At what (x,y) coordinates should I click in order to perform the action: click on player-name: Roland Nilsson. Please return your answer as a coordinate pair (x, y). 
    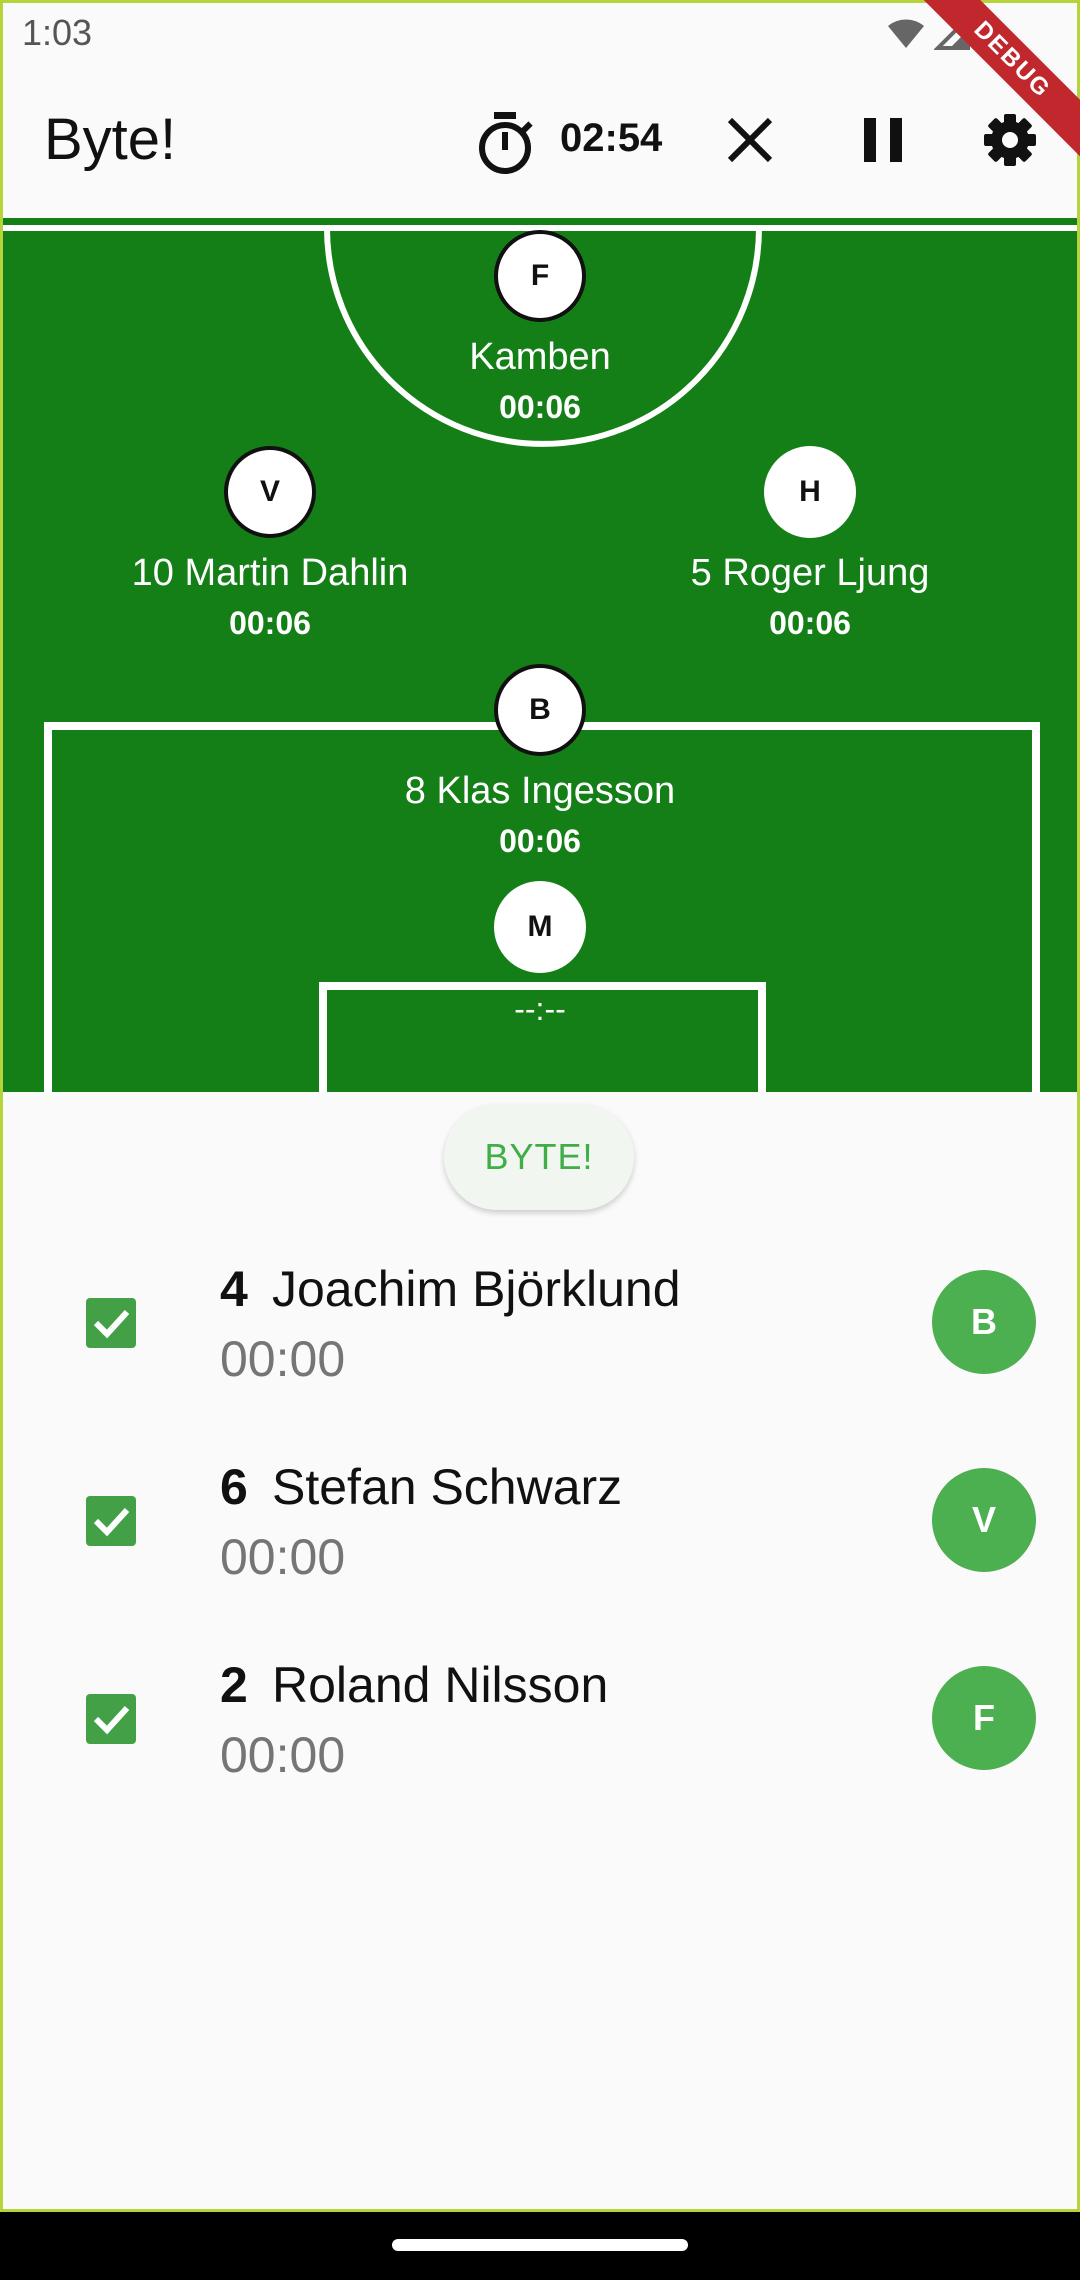
    Looking at the image, I should click on (440, 1685).